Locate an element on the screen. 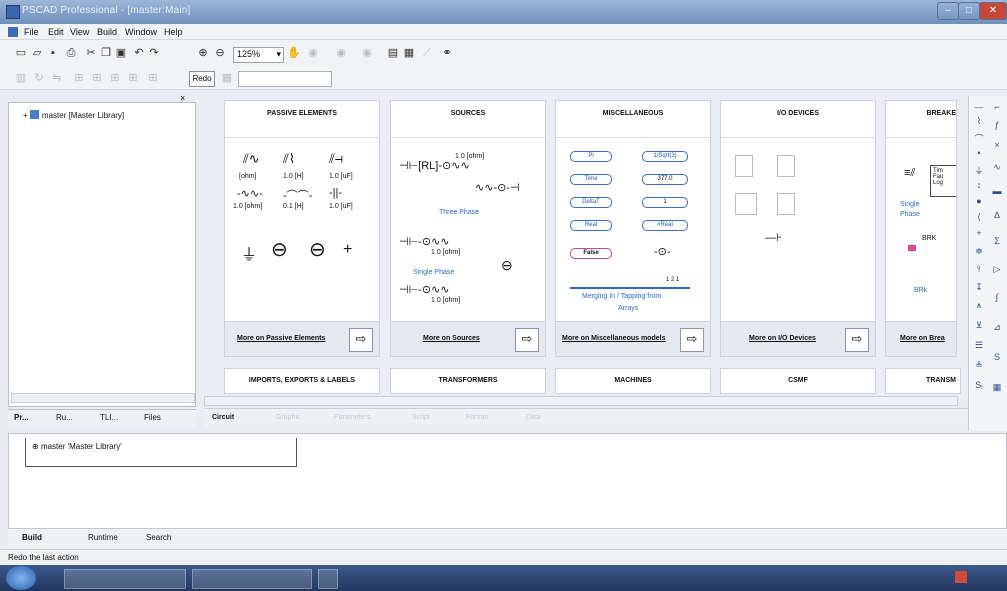 The image size is (1007, 591). menu-help: Help is located at coordinates (173, 32).